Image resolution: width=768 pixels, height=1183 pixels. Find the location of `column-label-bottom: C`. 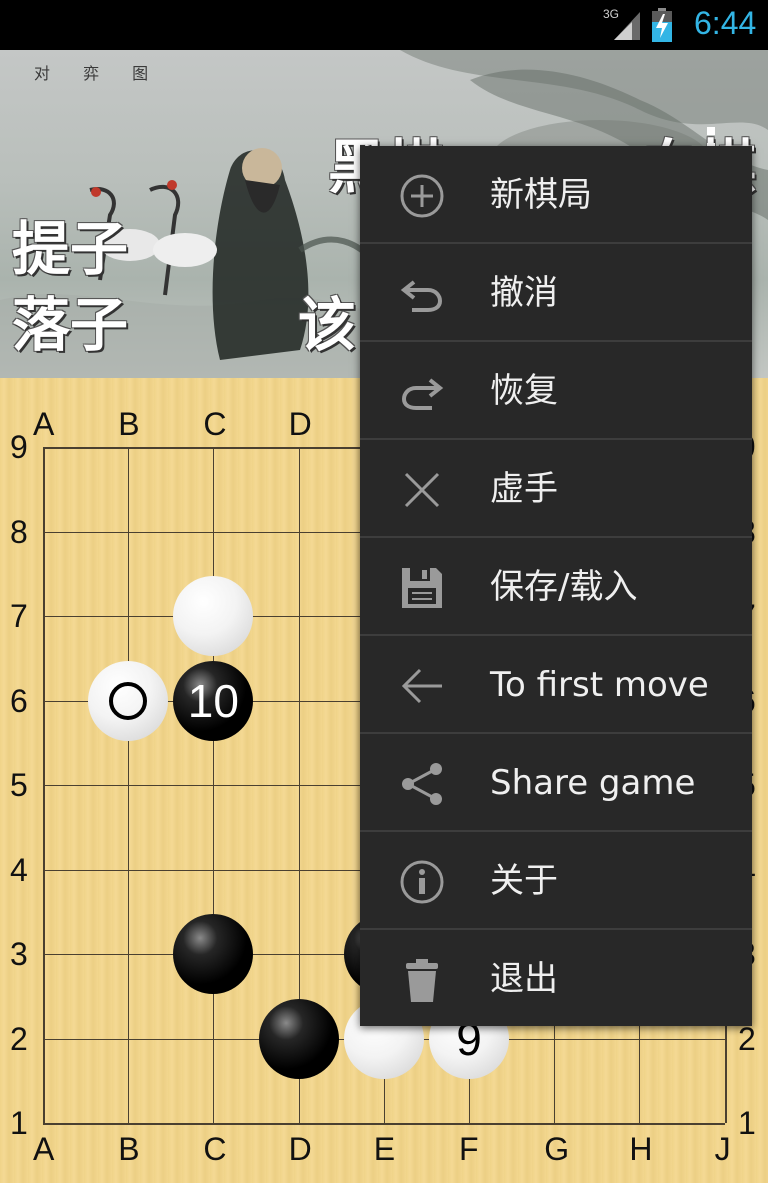

column-label-bottom: C is located at coordinates (215, 1149).